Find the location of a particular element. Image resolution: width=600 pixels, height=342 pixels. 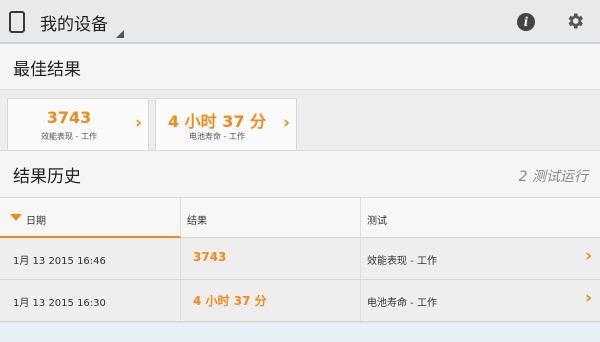

cell-test: 电池寿命 - 工作 is located at coordinates (402, 303).